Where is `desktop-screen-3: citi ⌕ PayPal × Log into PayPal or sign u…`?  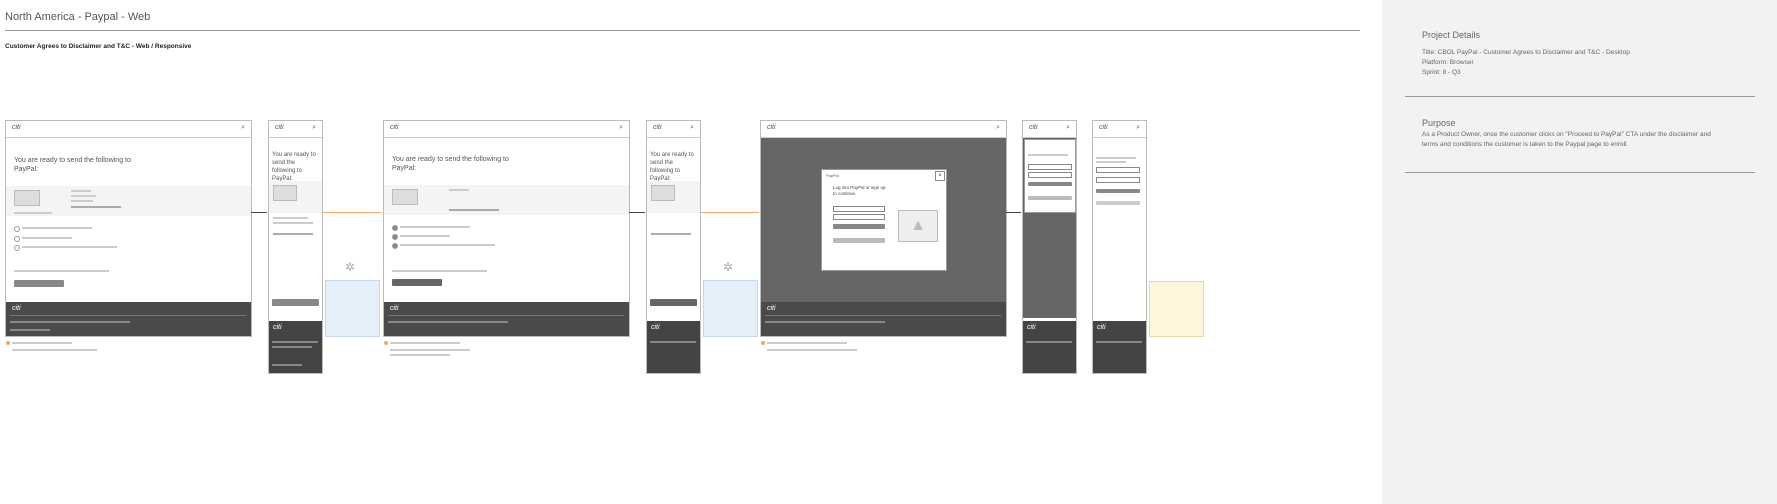 desktop-screen-3: citi ⌕ PayPal × Log into PayPal or sign u… is located at coordinates (883, 228).